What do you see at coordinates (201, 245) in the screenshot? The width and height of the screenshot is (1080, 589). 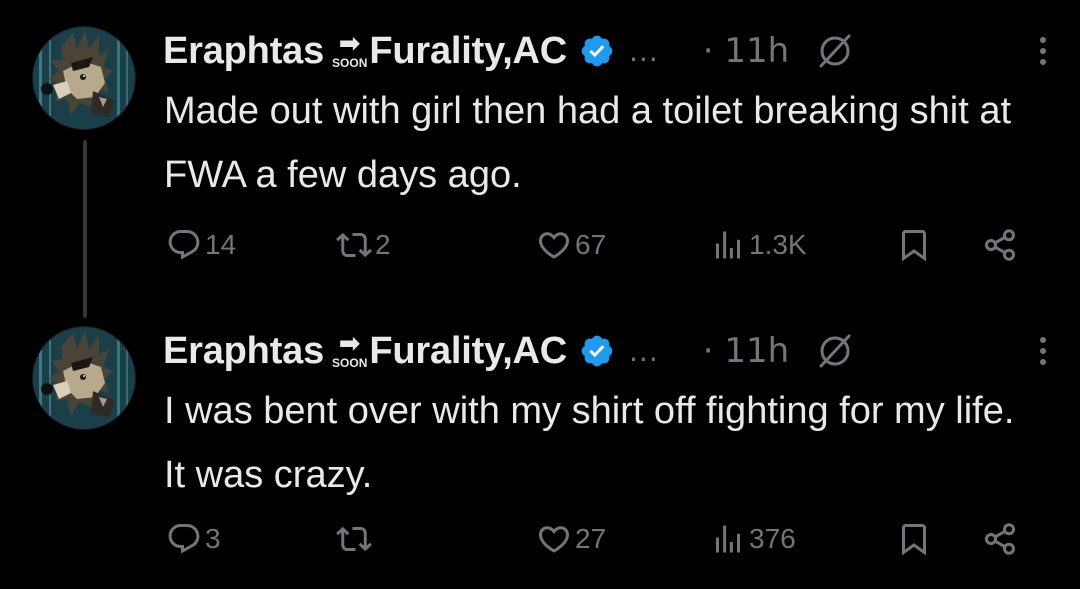 I see `reply-button: 14` at bounding box center [201, 245].